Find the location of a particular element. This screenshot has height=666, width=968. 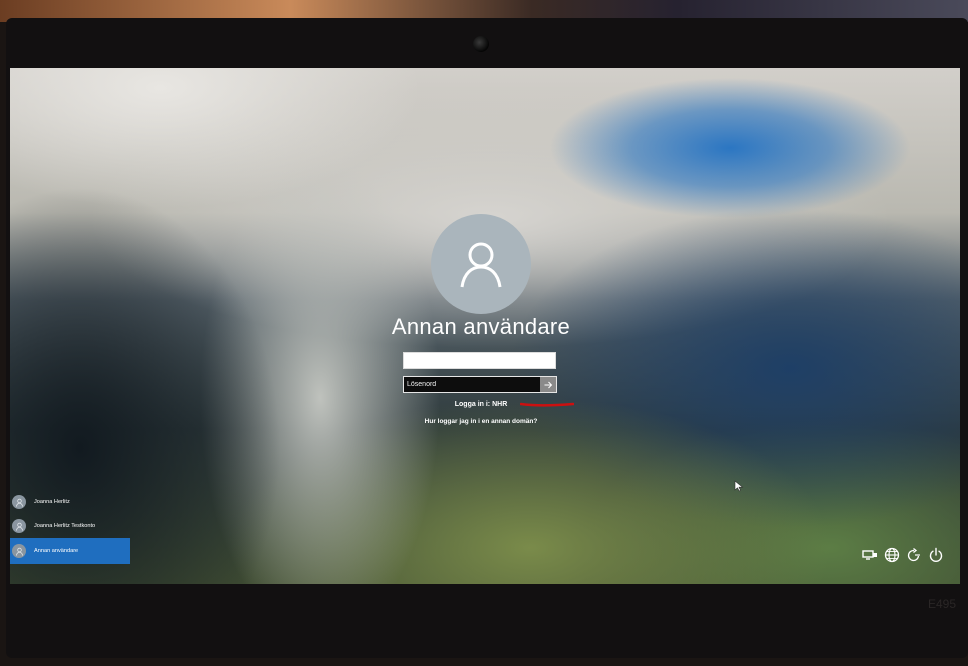

submit-button is located at coordinates (548, 384).